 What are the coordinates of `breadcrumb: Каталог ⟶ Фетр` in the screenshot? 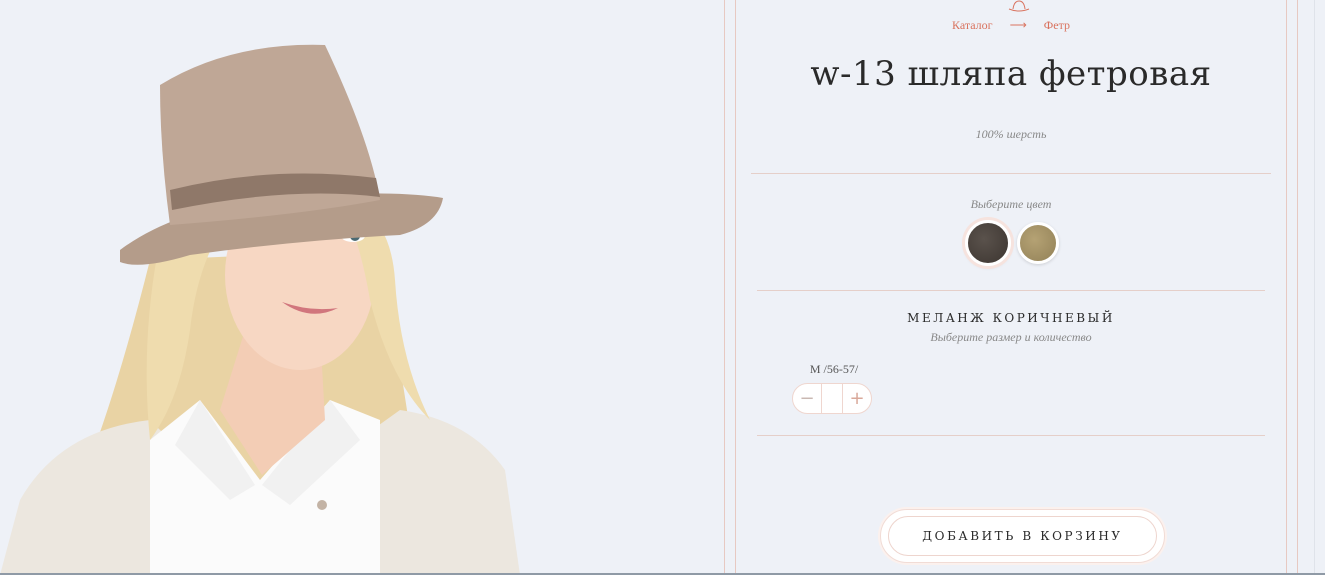 It's located at (1011, 25).